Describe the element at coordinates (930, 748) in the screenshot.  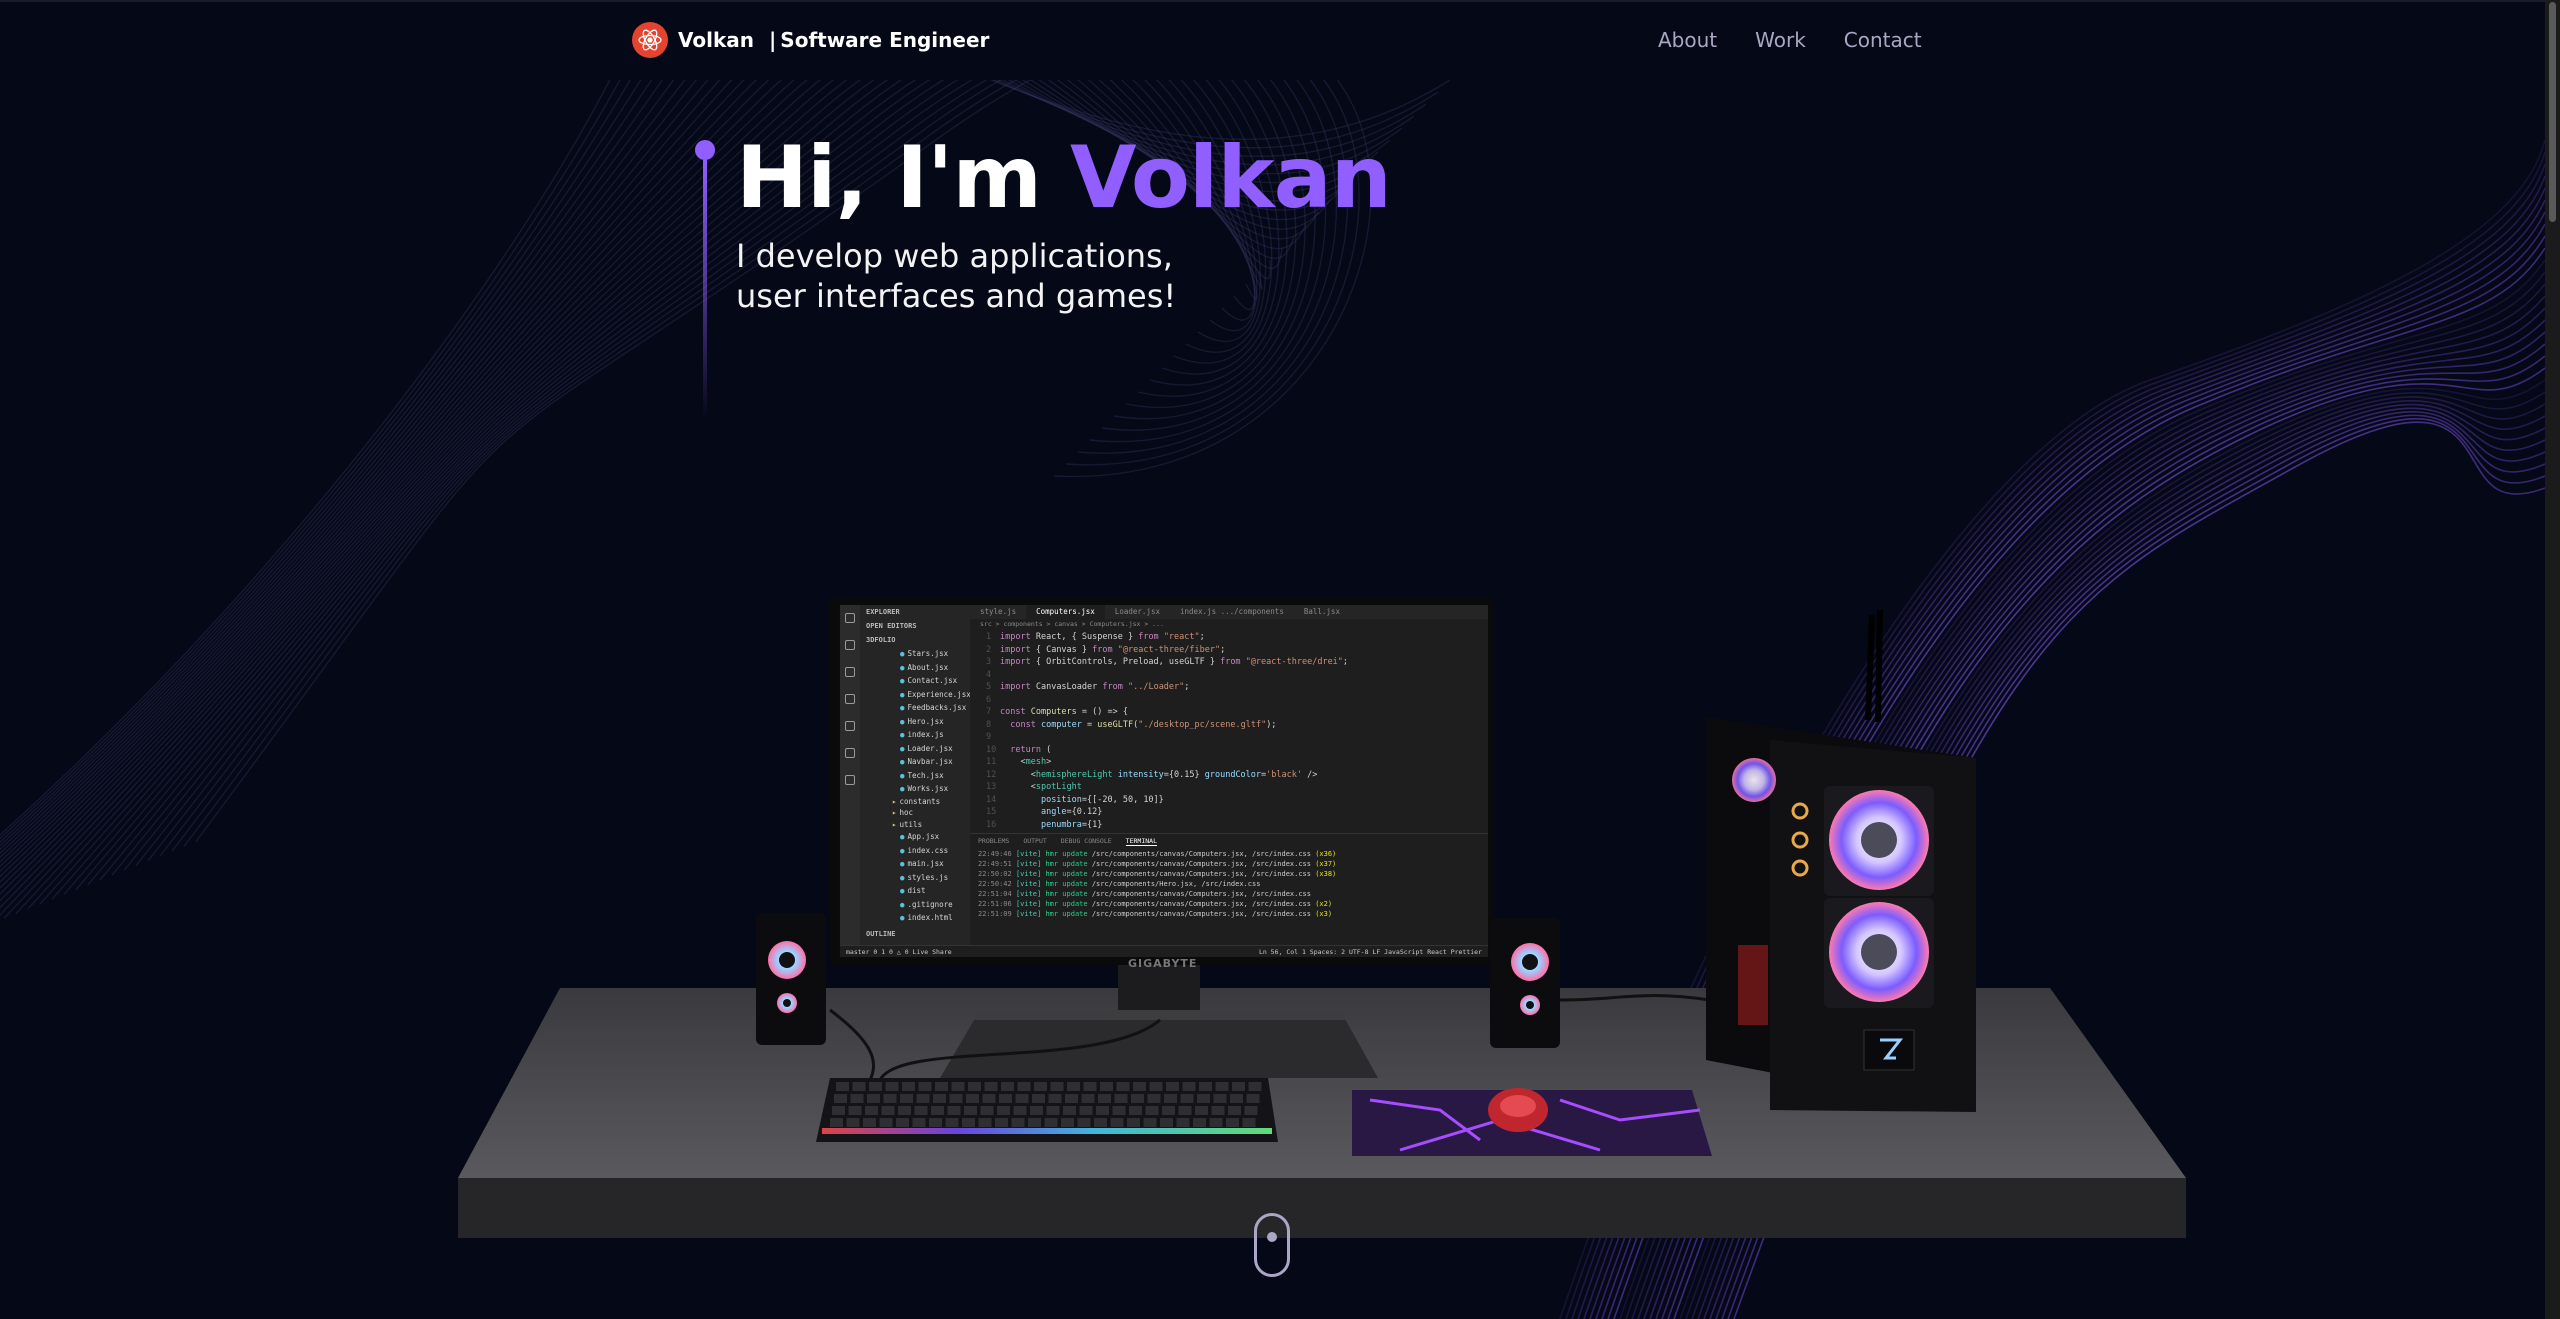
I see `explorer-file-label: Loader.jsx` at that location.